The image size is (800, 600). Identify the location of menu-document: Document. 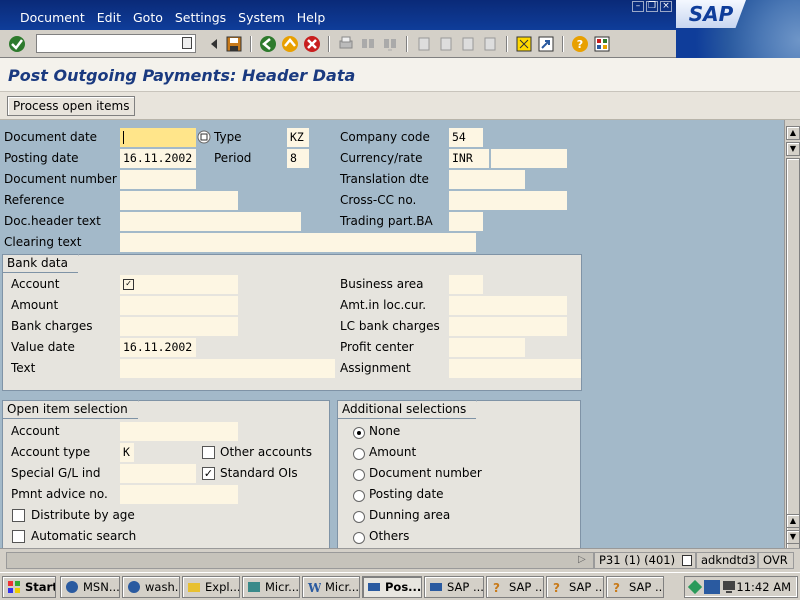
(45, 17).